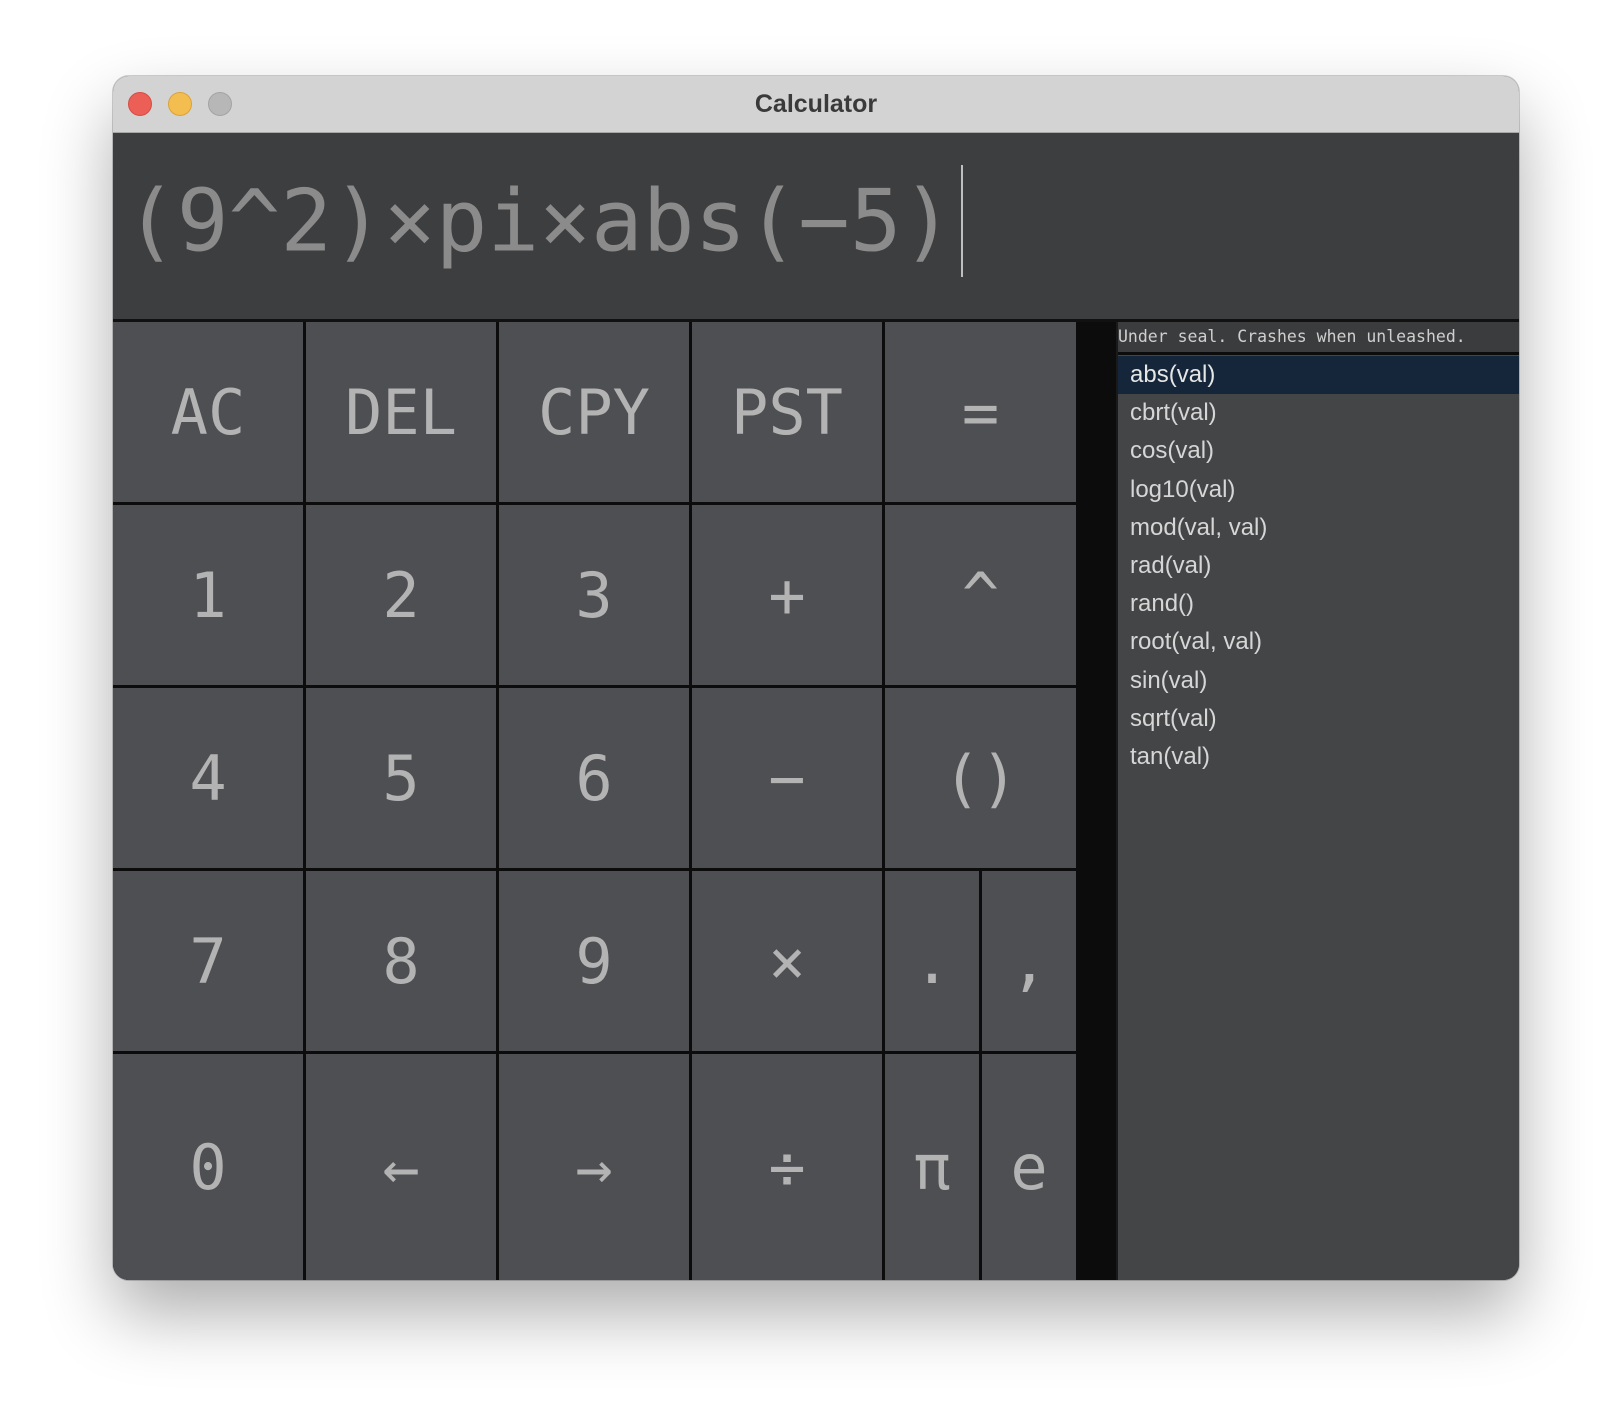  What do you see at coordinates (208, 778) in the screenshot?
I see `digit-4-button: 4` at bounding box center [208, 778].